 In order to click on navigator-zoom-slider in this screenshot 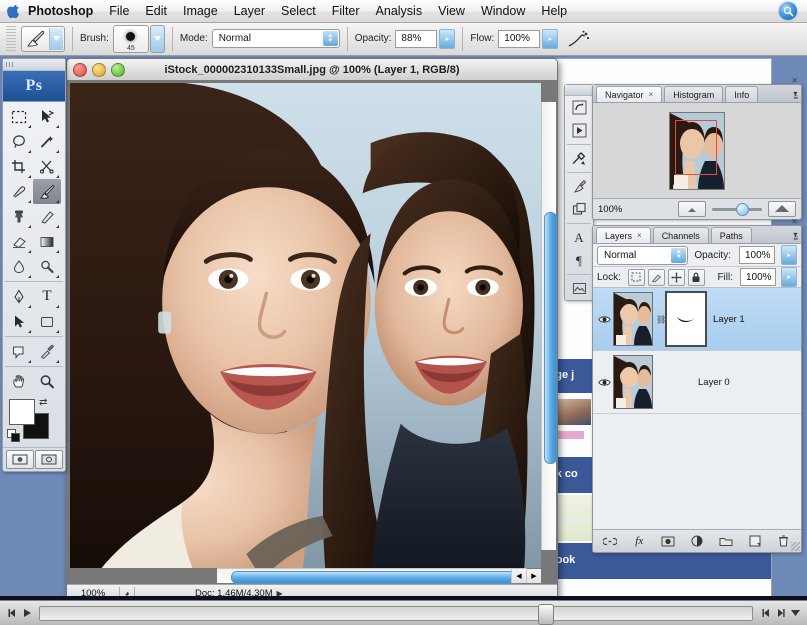, I will do `click(650, 209)`.